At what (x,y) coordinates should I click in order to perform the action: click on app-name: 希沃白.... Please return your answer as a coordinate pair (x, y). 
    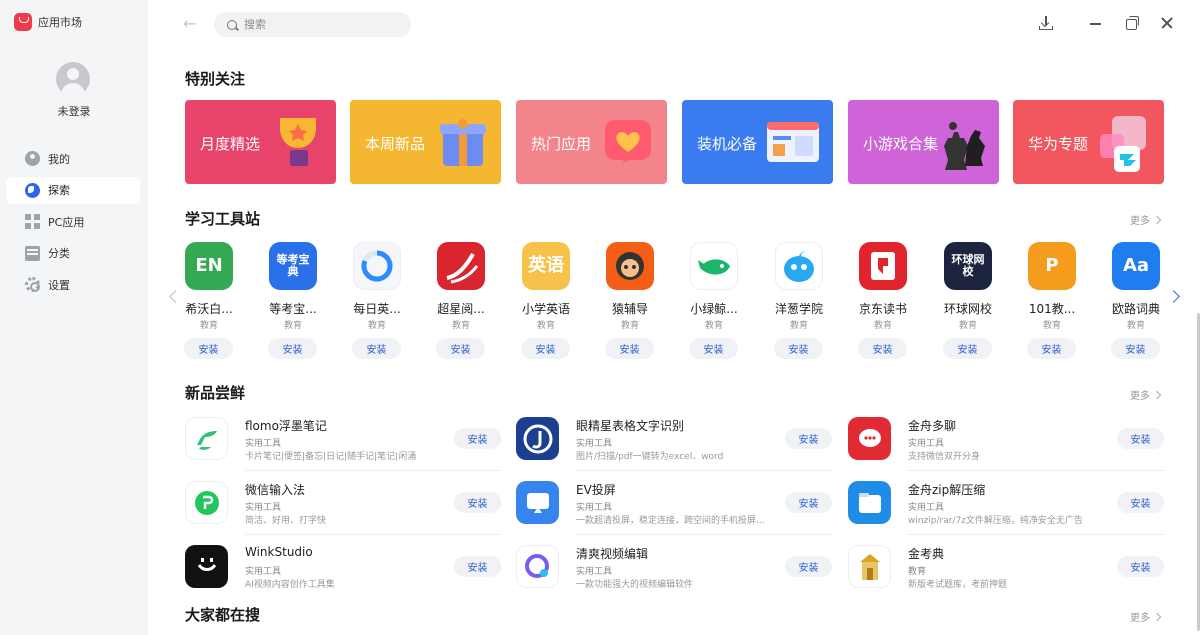
    Looking at the image, I should click on (209, 308).